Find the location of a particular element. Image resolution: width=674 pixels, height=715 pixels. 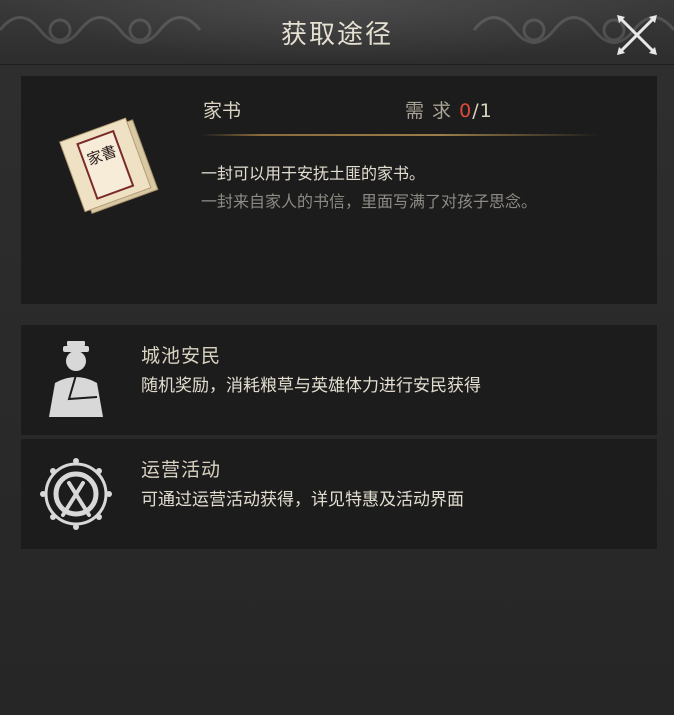

dialog-title: 获取途径 is located at coordinates (336, 35).